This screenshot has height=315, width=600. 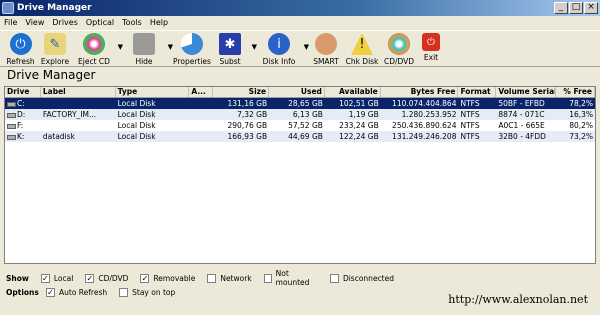 I want to click on auto-refresh-checkbox: ✓ Auto Refresh, so click(x=77, y=292).